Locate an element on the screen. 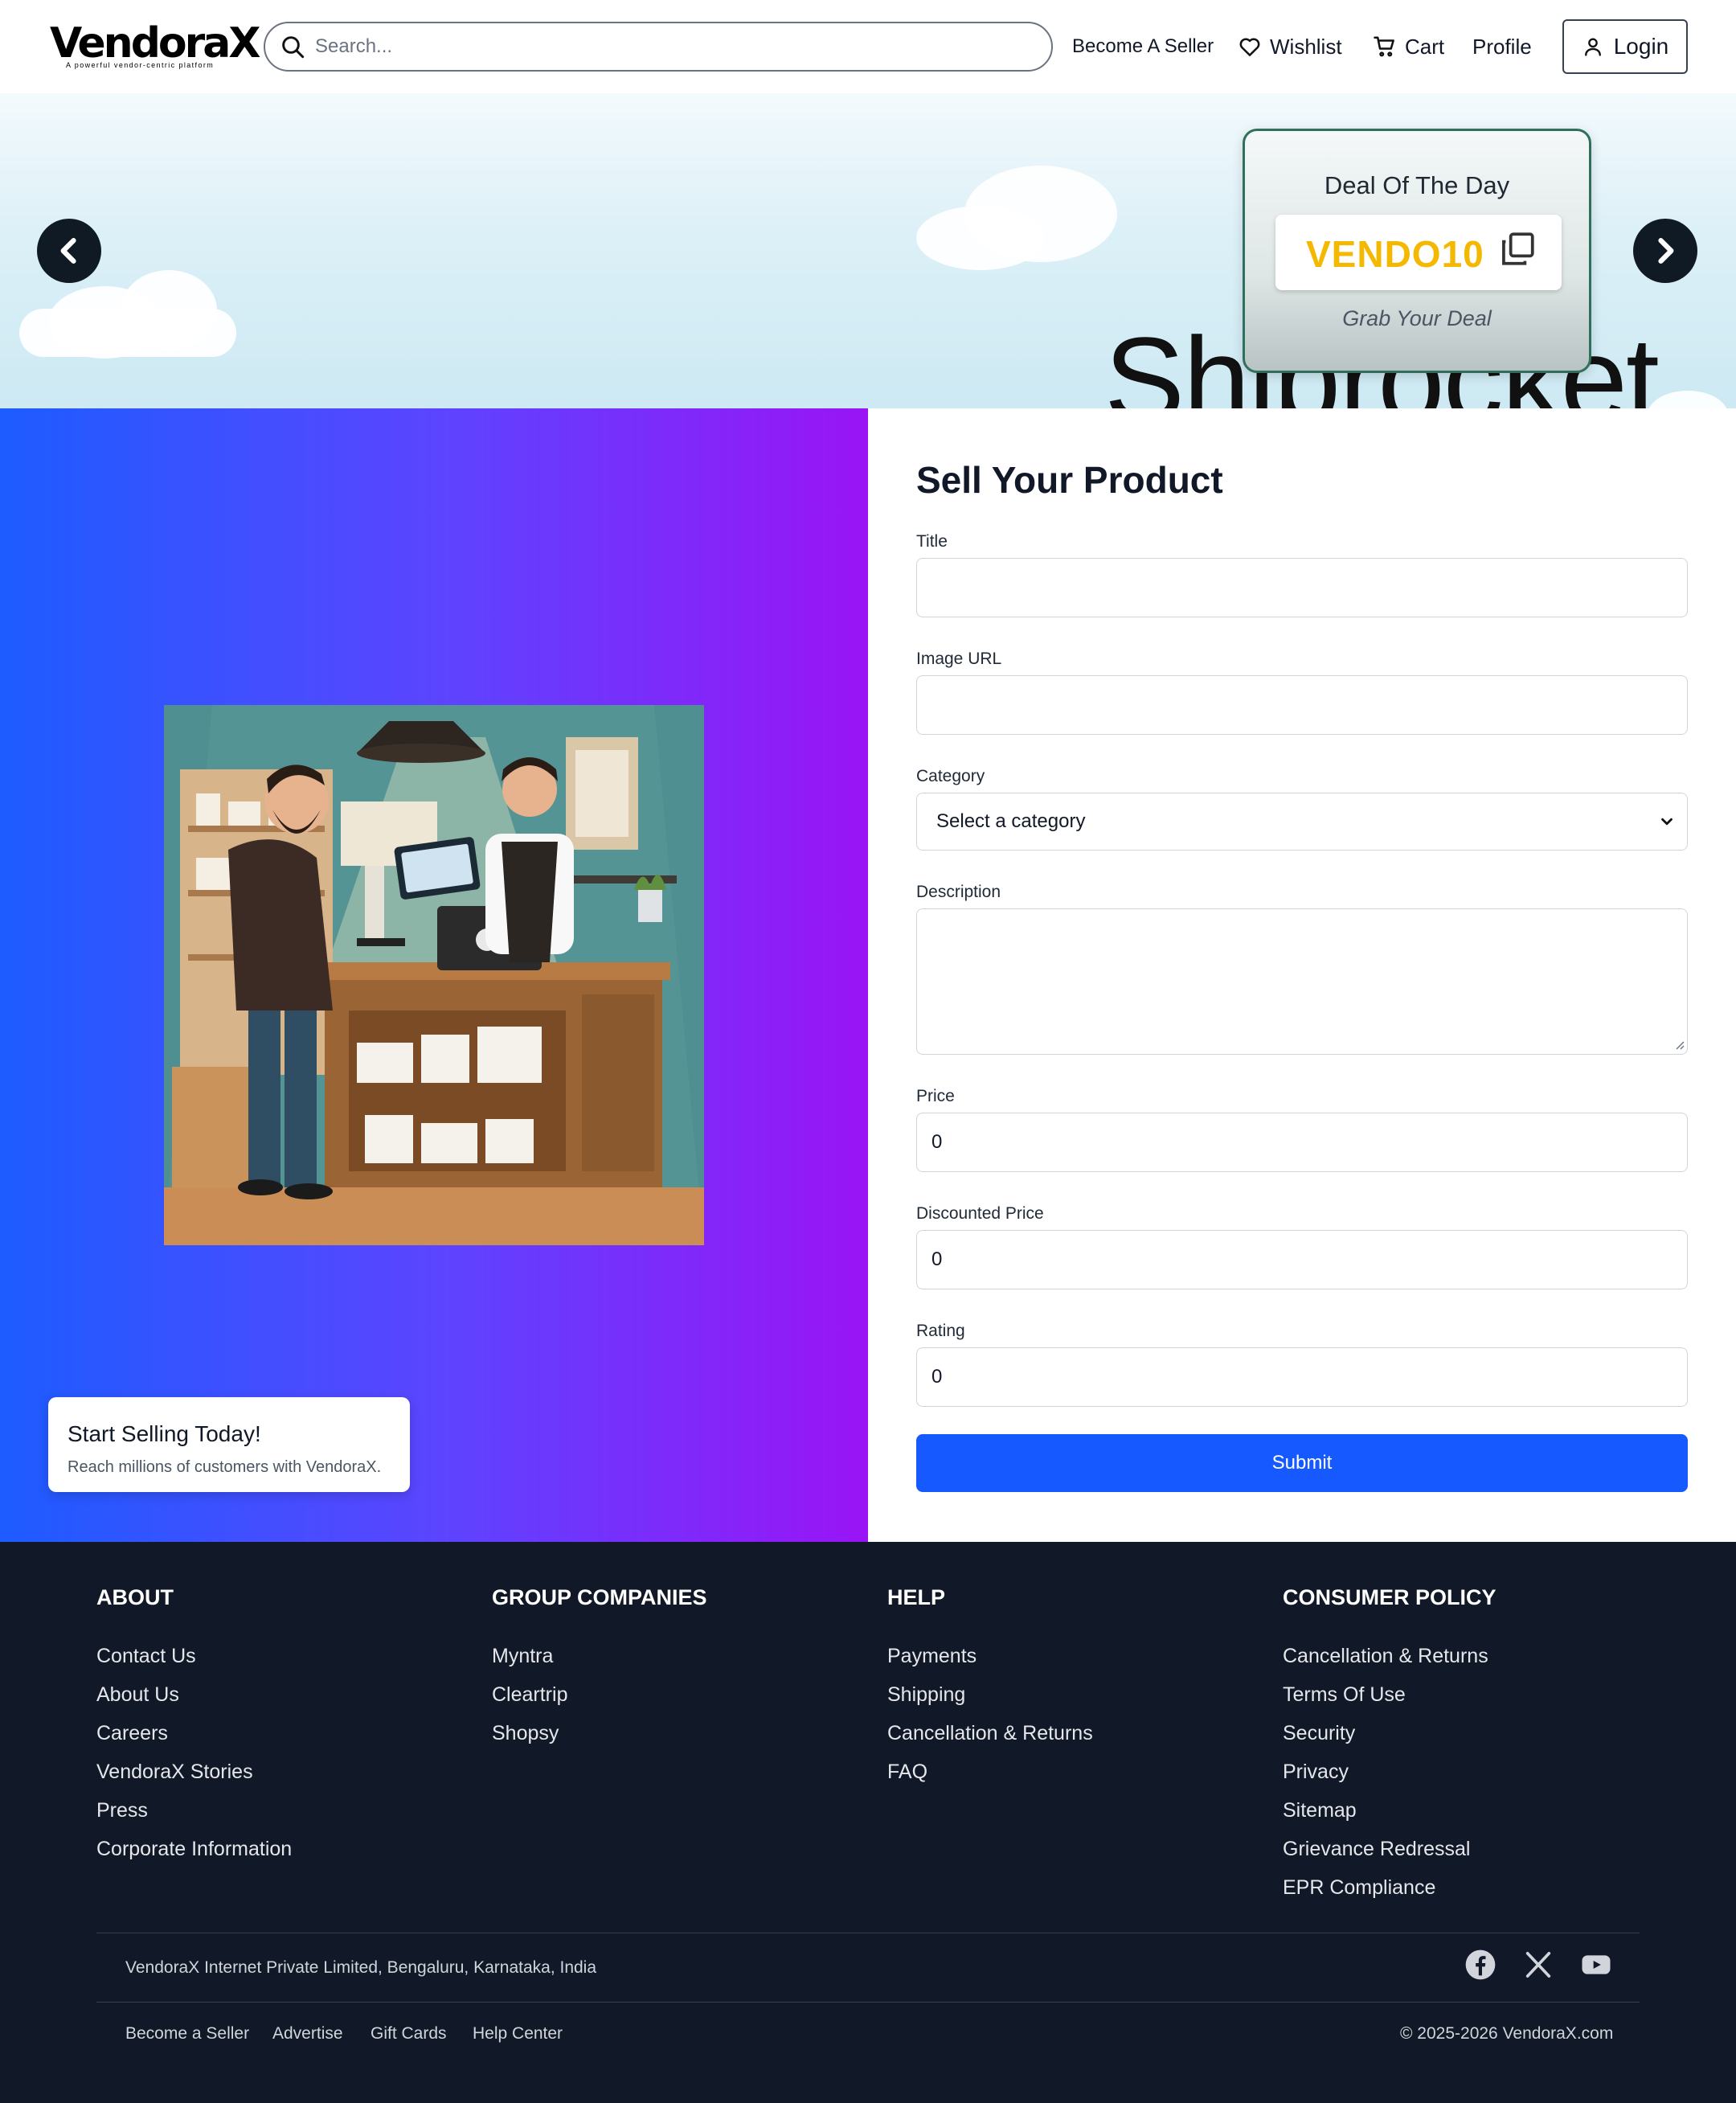 The width and height of the screenshot is (1736, 2103). wishlist-label: Wishlist is located at coordinates (1306, 46).